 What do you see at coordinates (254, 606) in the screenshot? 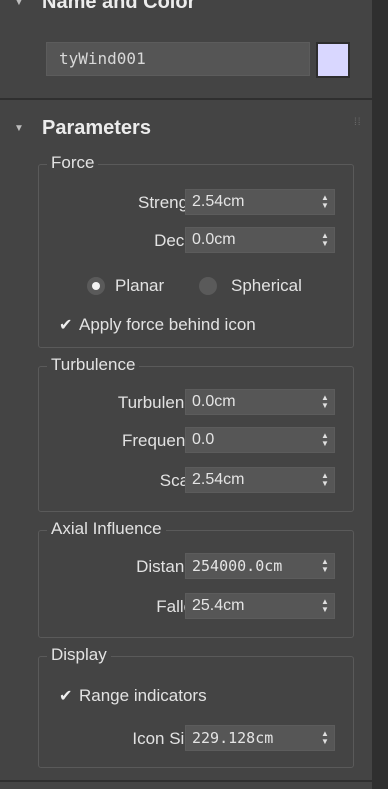
I see `falloff-value: 25.4cm` at bounding box center [254, 606].